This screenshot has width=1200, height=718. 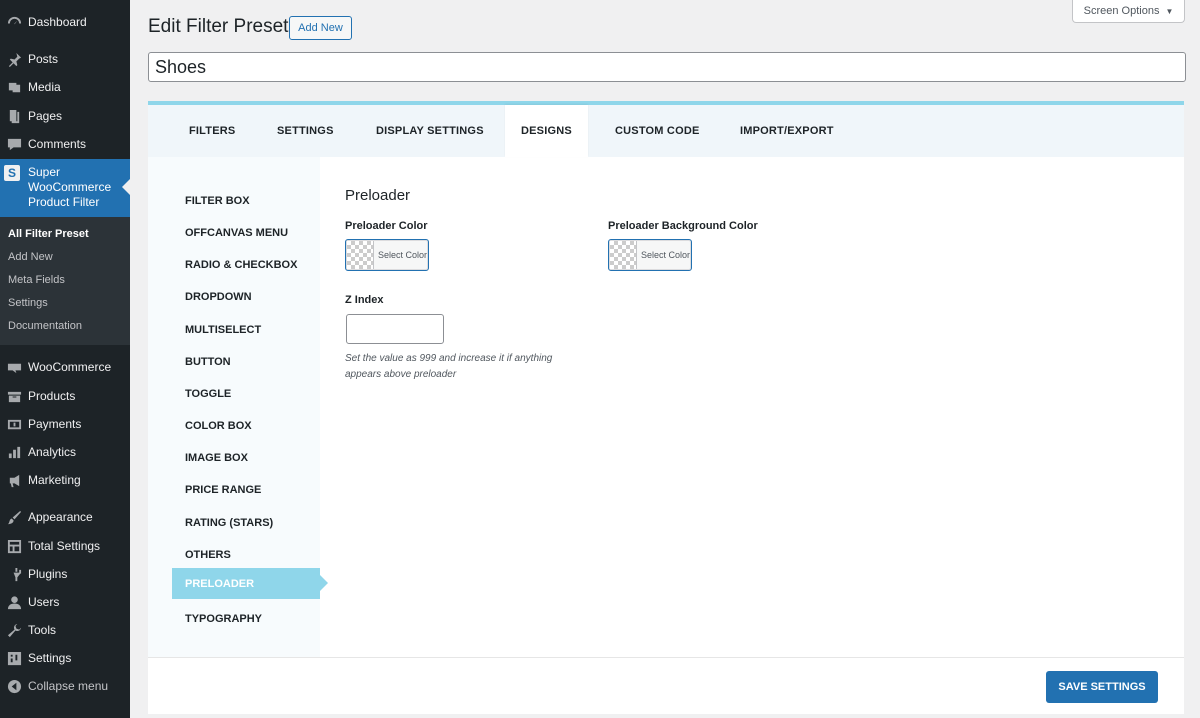 I want to click on preloader-bg-color-picker: Select Color, so click(x=650, y=255).